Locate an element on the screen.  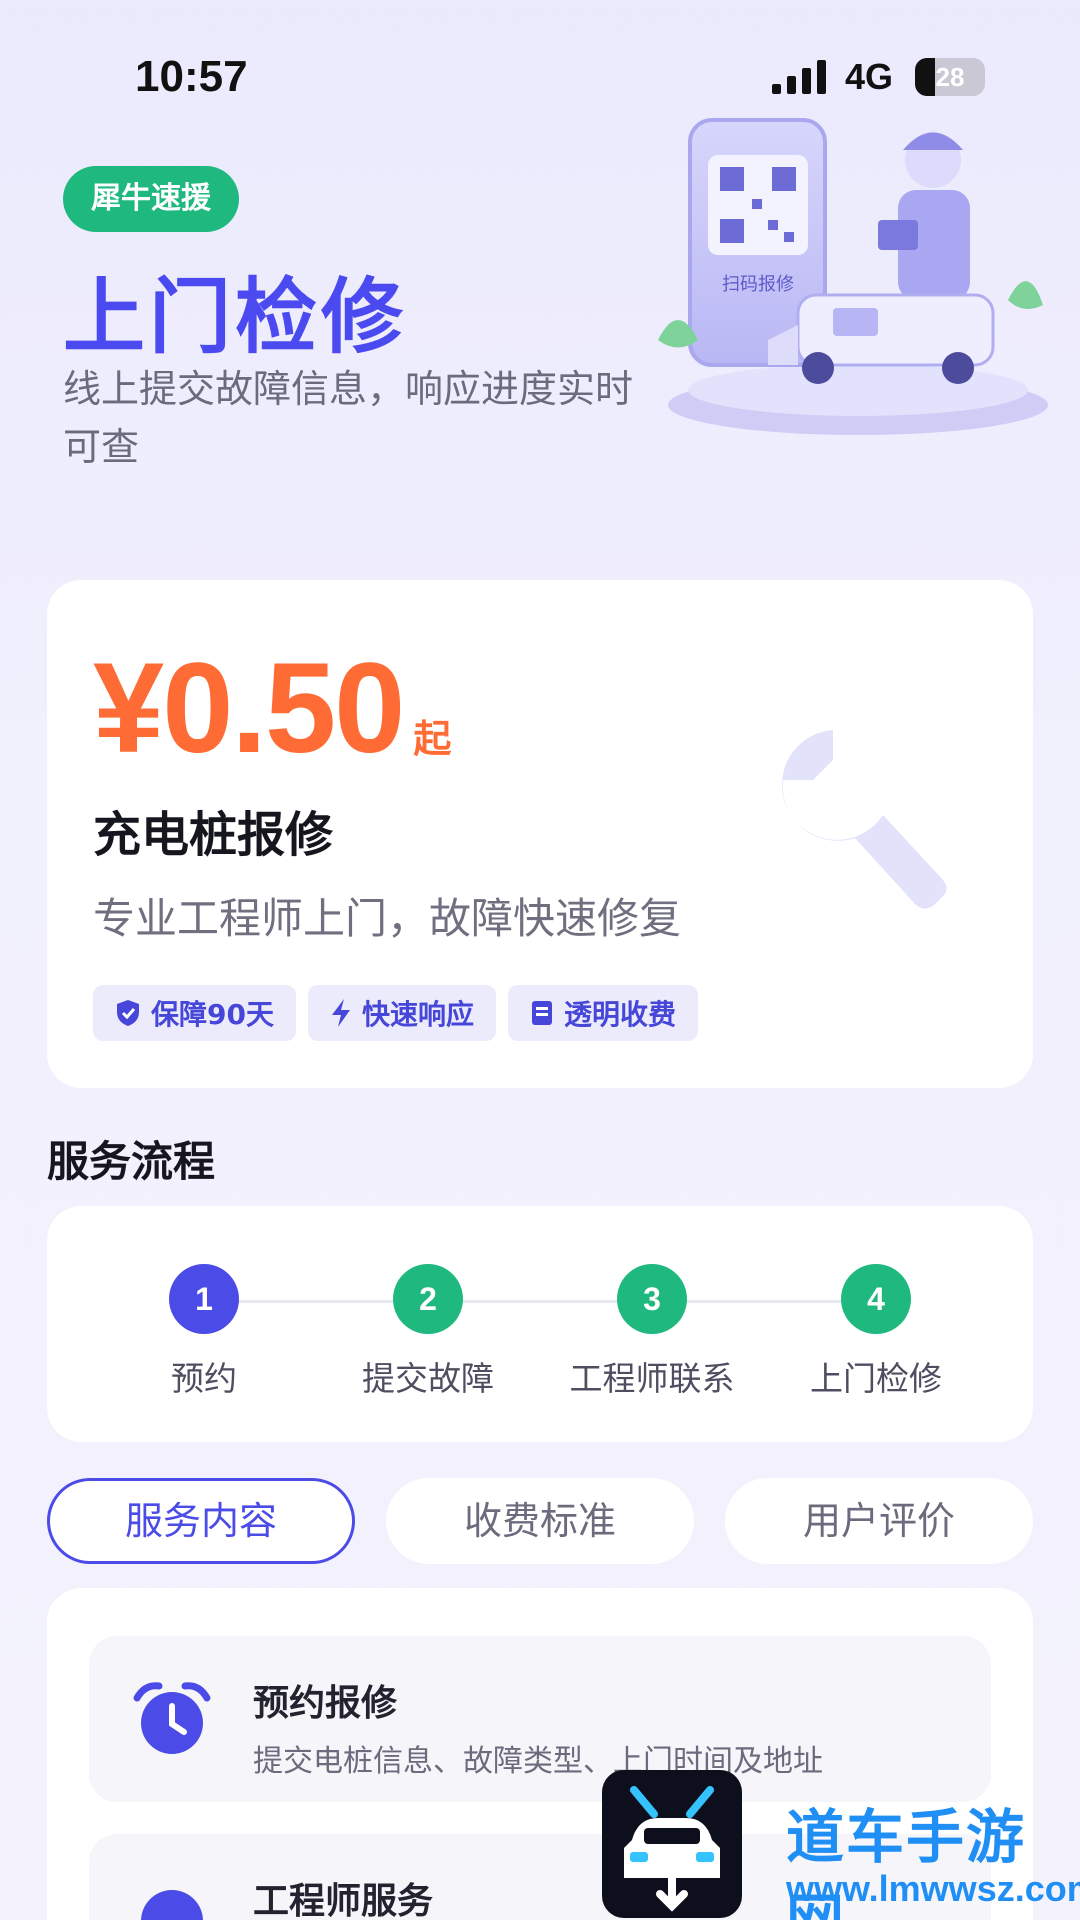
price-row: ¥0.50 起 is located at coordinates (272, 708).